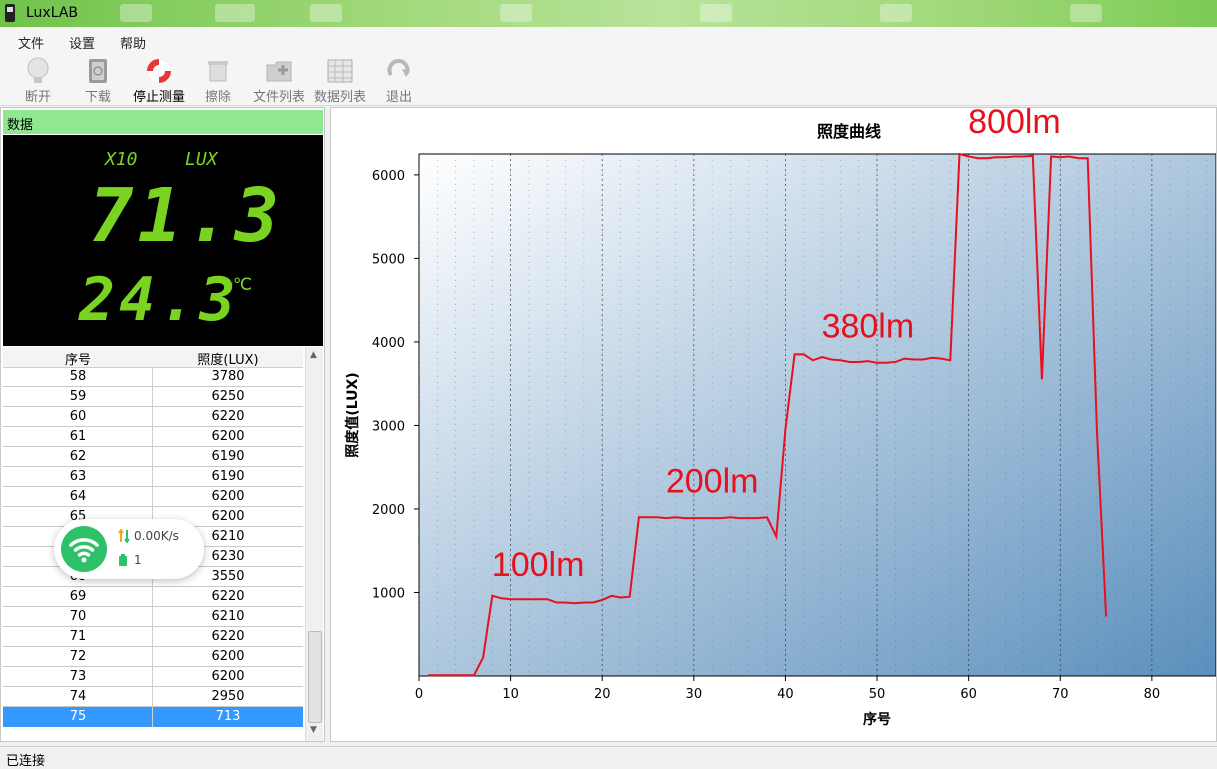  Describe the element at coordinates (38, 71) in the screenshot. I see `bulb-icon` at that location.